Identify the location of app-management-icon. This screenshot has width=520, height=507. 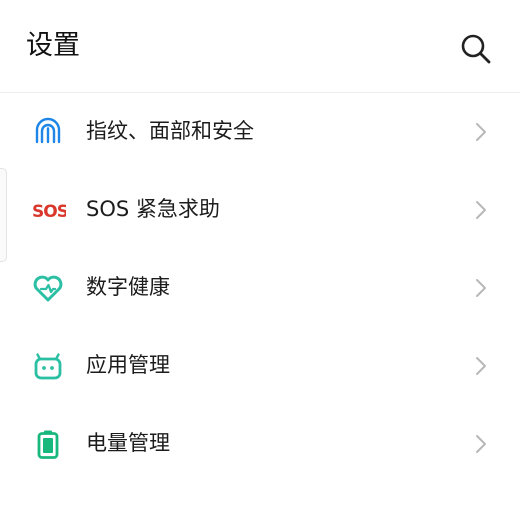
(48, 366).